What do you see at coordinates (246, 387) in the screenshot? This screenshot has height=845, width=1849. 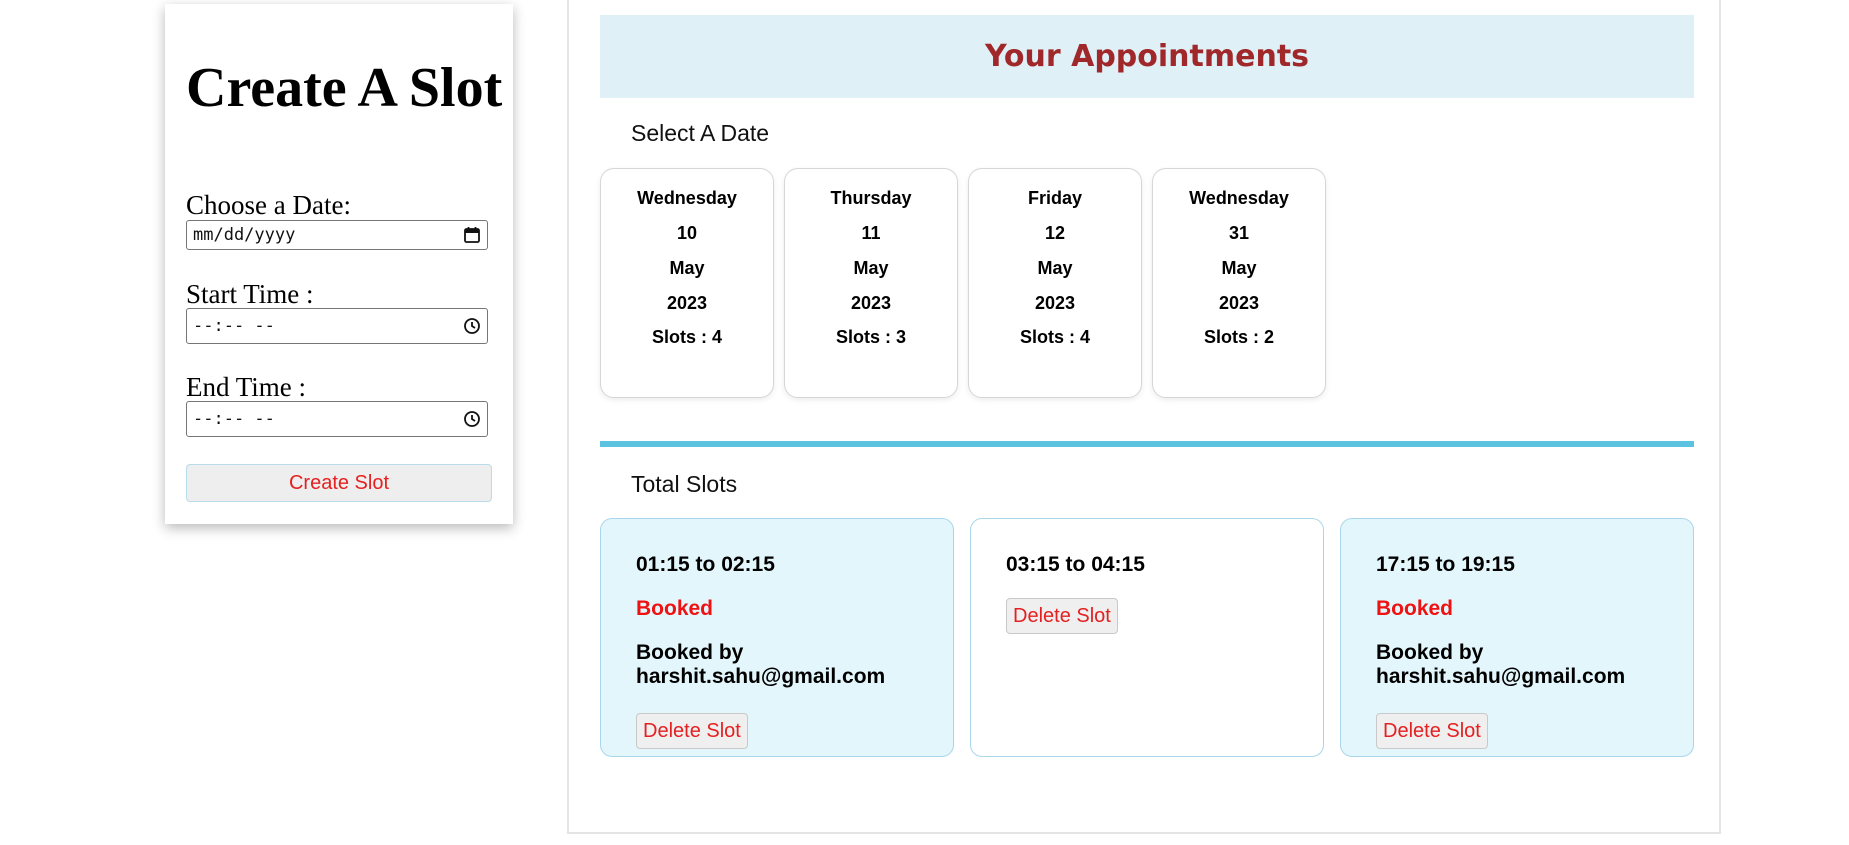 I see `end-time-label: End Time :` at bounding box center [246, 387].